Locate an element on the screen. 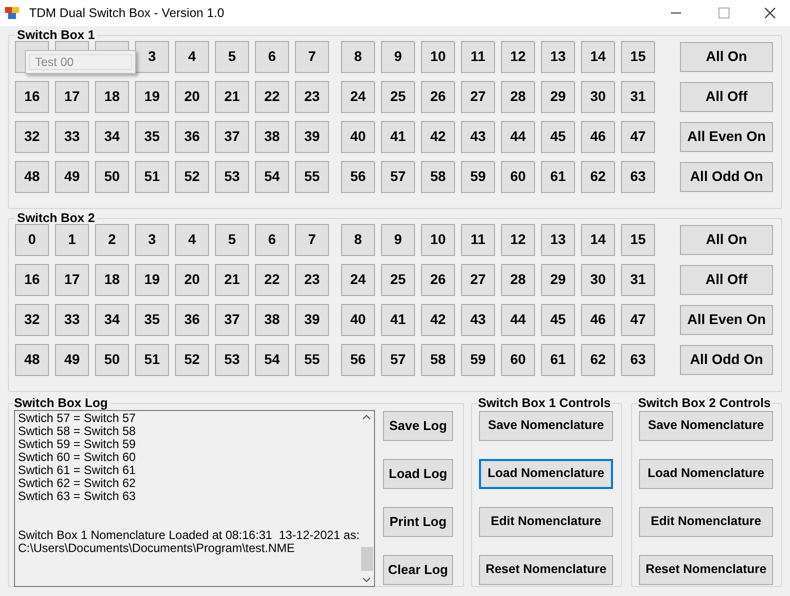  log-line: Swtich 59 = Switch 59 is located at coordinates (77, 444).